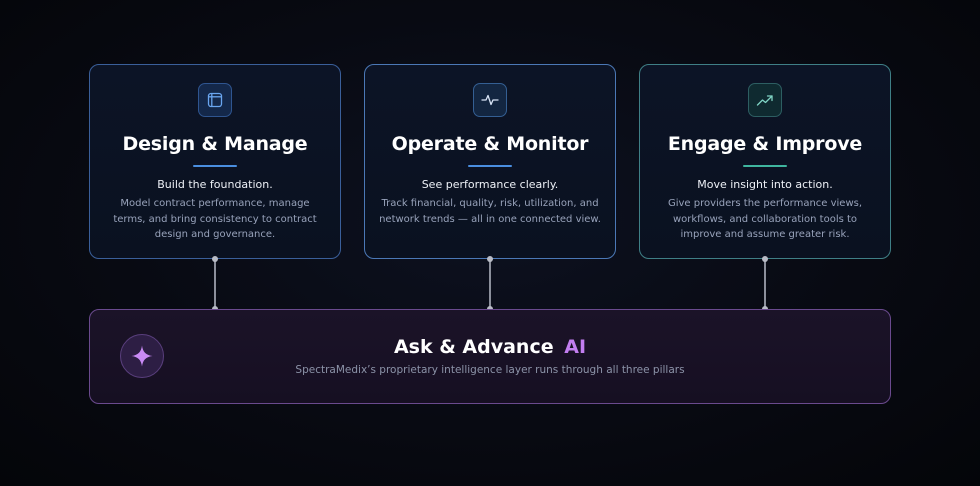  What do you see at coordinates (765, 144) in the screenshot?
I see `pillar-title: Engage & Improve` at bounding box center [765, 144].